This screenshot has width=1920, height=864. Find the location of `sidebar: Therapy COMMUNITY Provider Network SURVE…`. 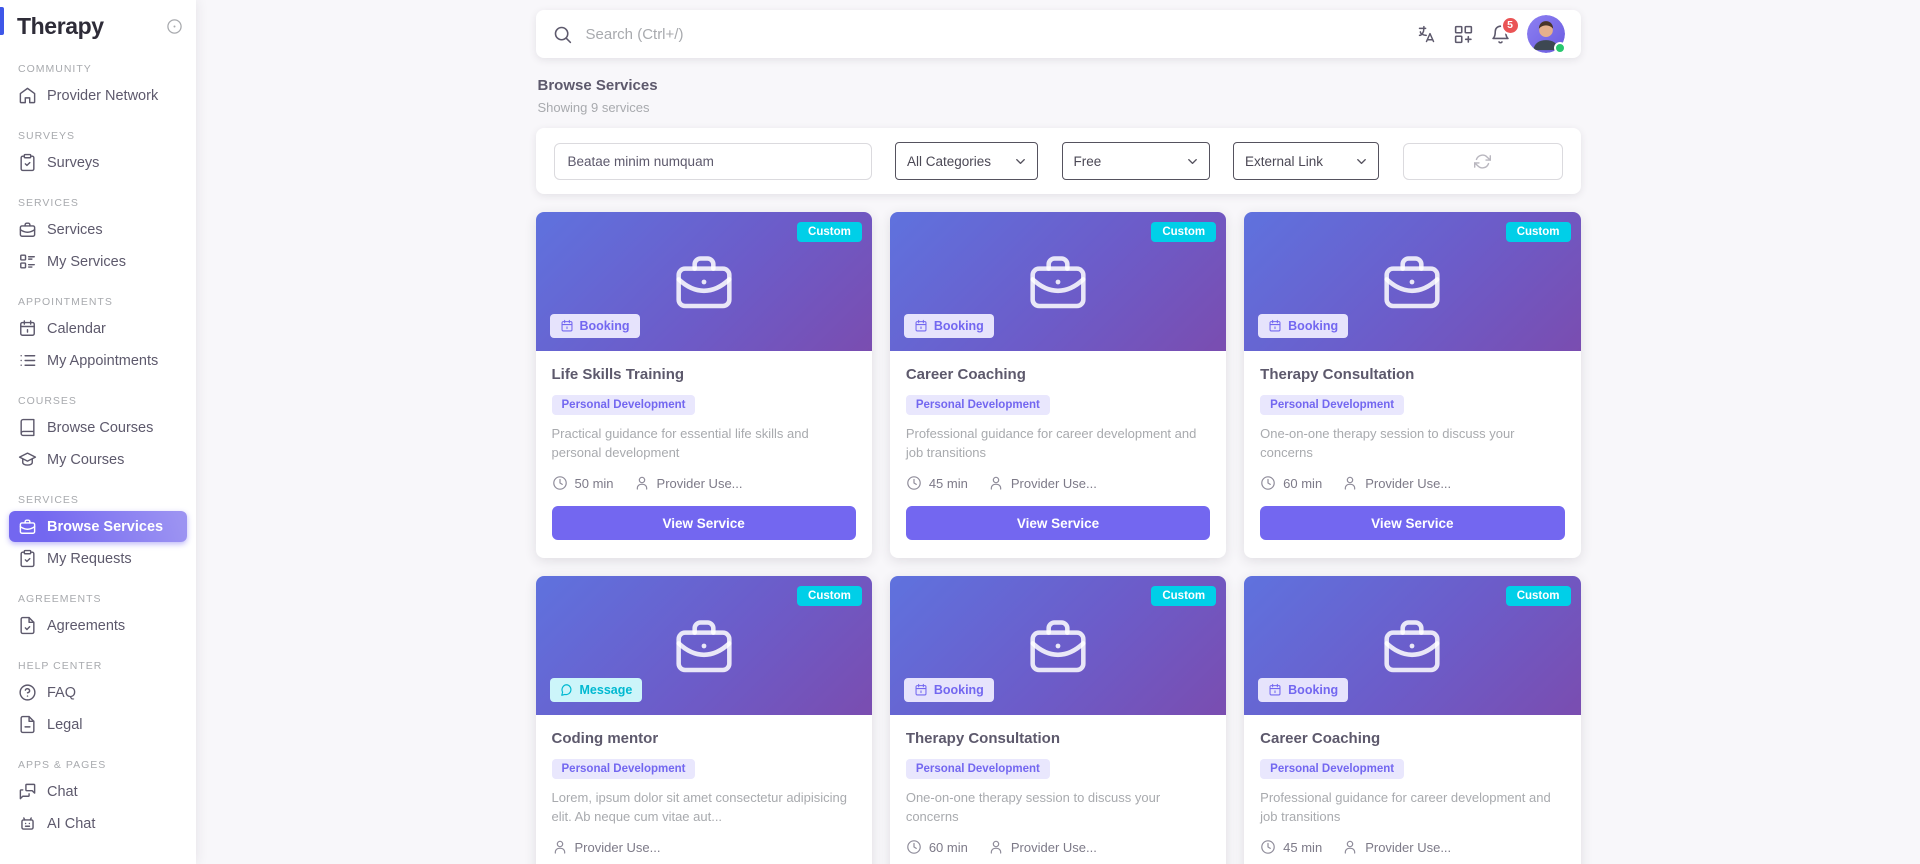

sidebar: Therapy COMMUNITY Provider Network SURVE… is located at coordinates (98, 432).